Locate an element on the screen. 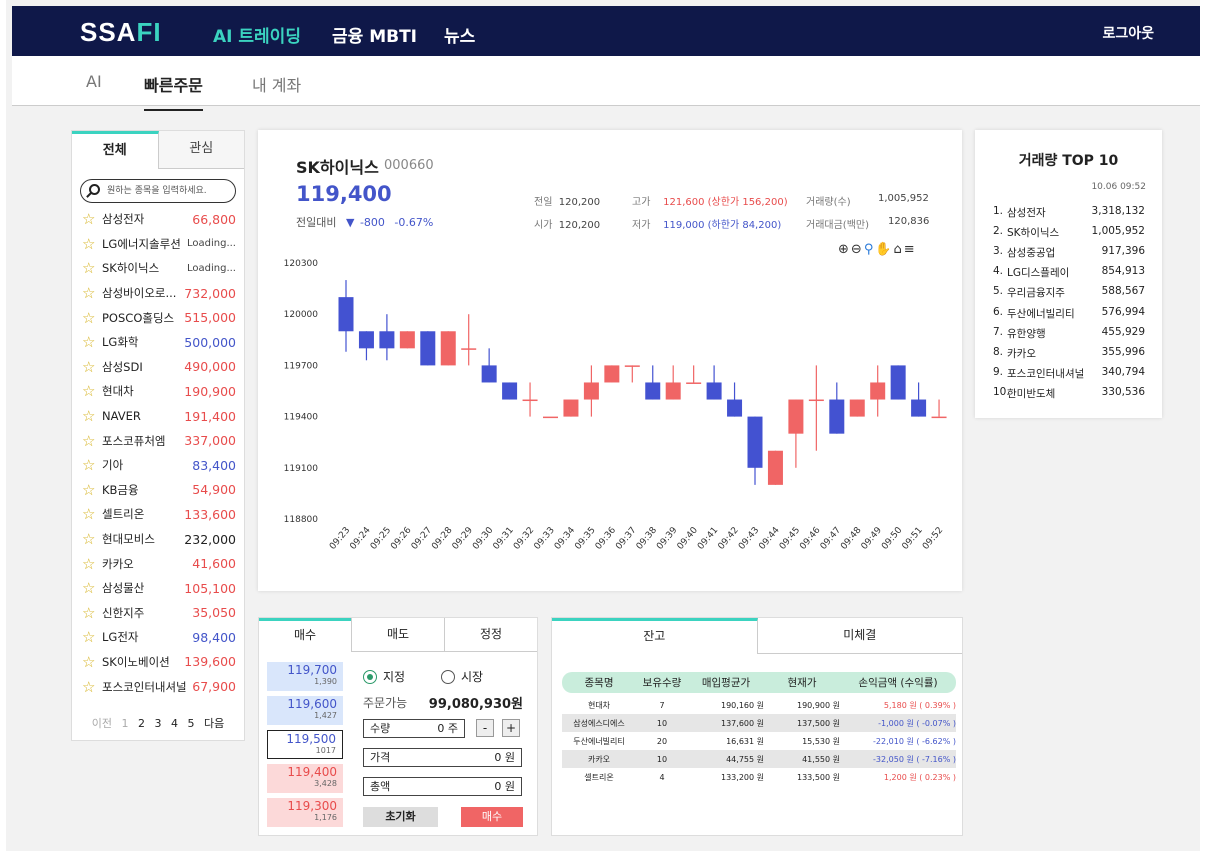 The height and width of the screenshot is (851, 1206). top10-item: 1. 삼성전자 3,318,132 is located at coordinates (1069, 212).